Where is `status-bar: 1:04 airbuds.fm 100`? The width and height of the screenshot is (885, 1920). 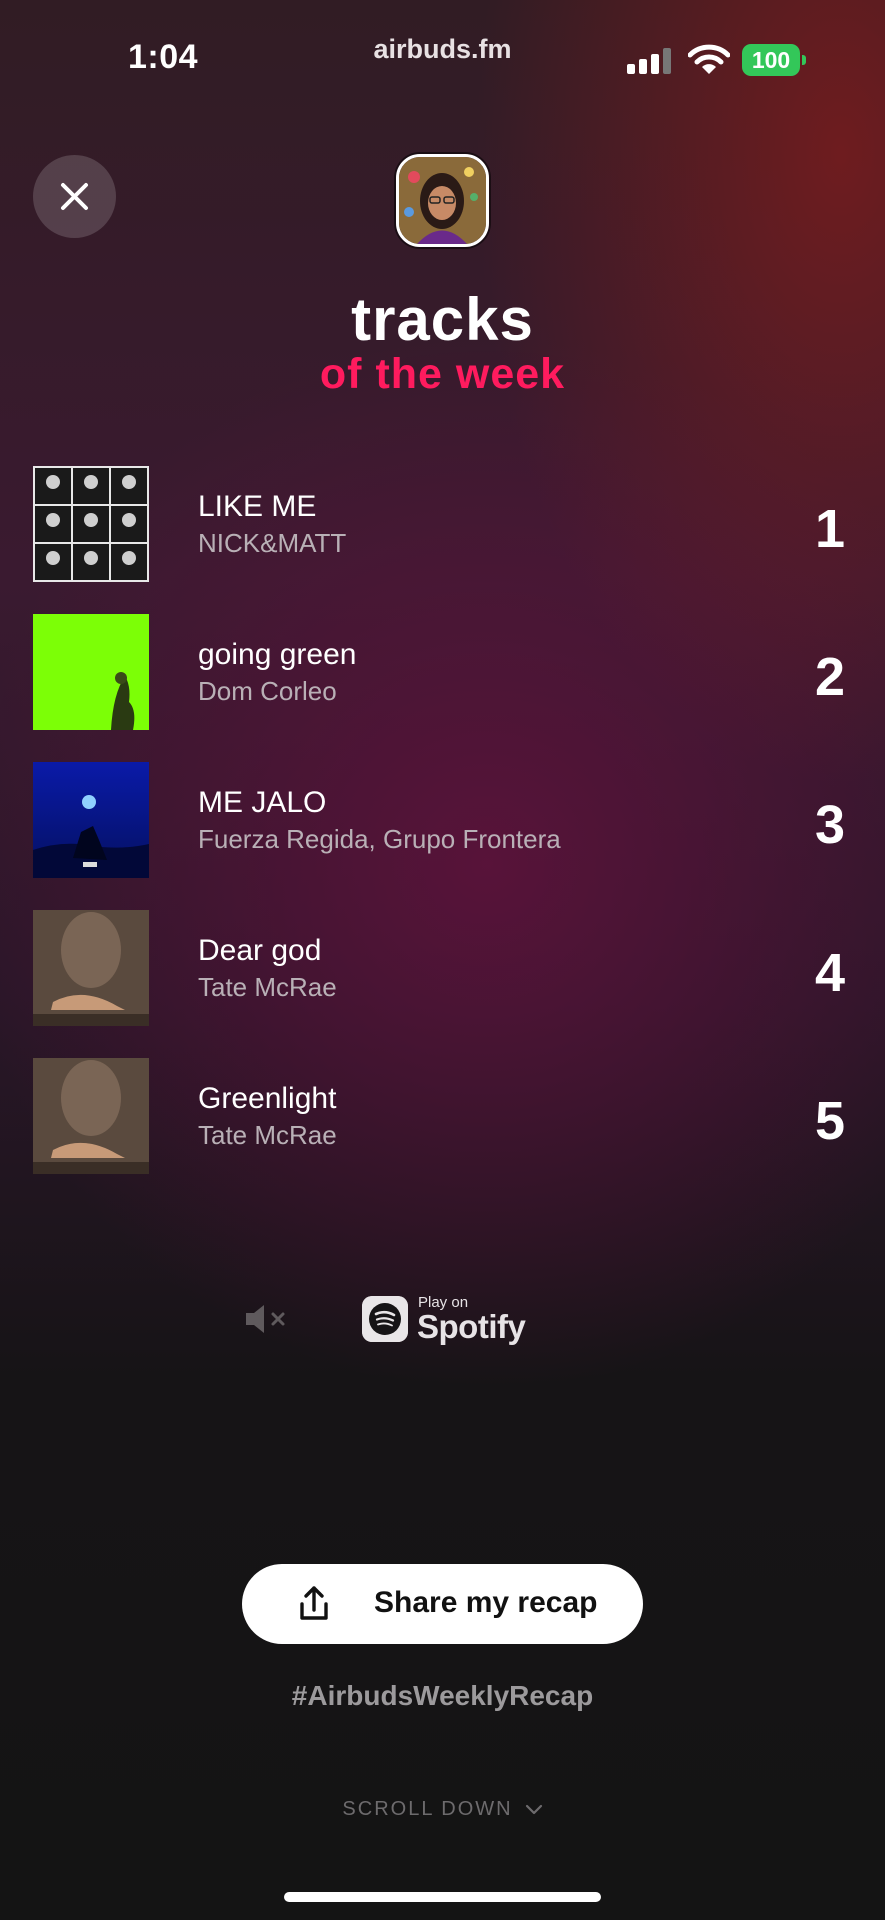 status-bar: 1:04 airbuds.fm 100 is located at coordinates (442, 55).